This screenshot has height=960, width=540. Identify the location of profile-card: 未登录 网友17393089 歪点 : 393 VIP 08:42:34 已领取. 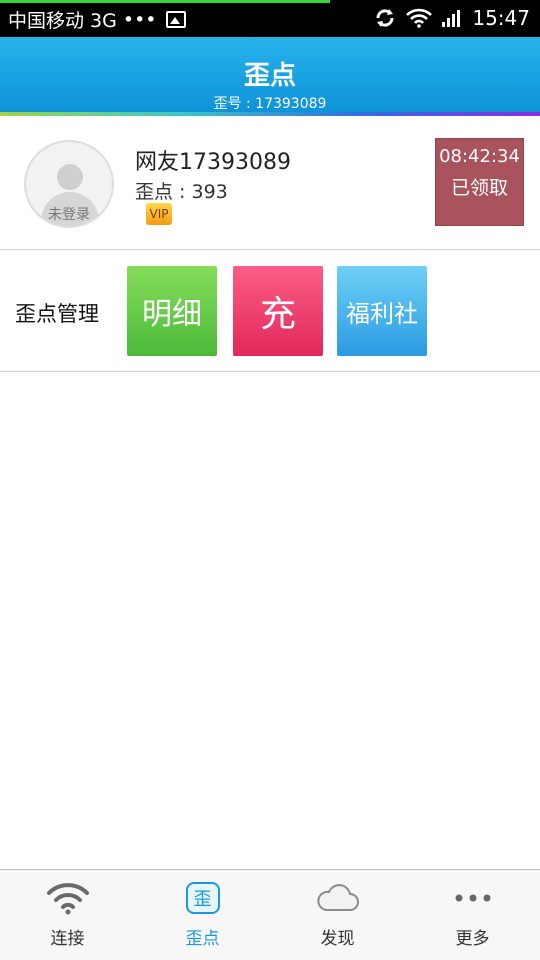
(270, 183).